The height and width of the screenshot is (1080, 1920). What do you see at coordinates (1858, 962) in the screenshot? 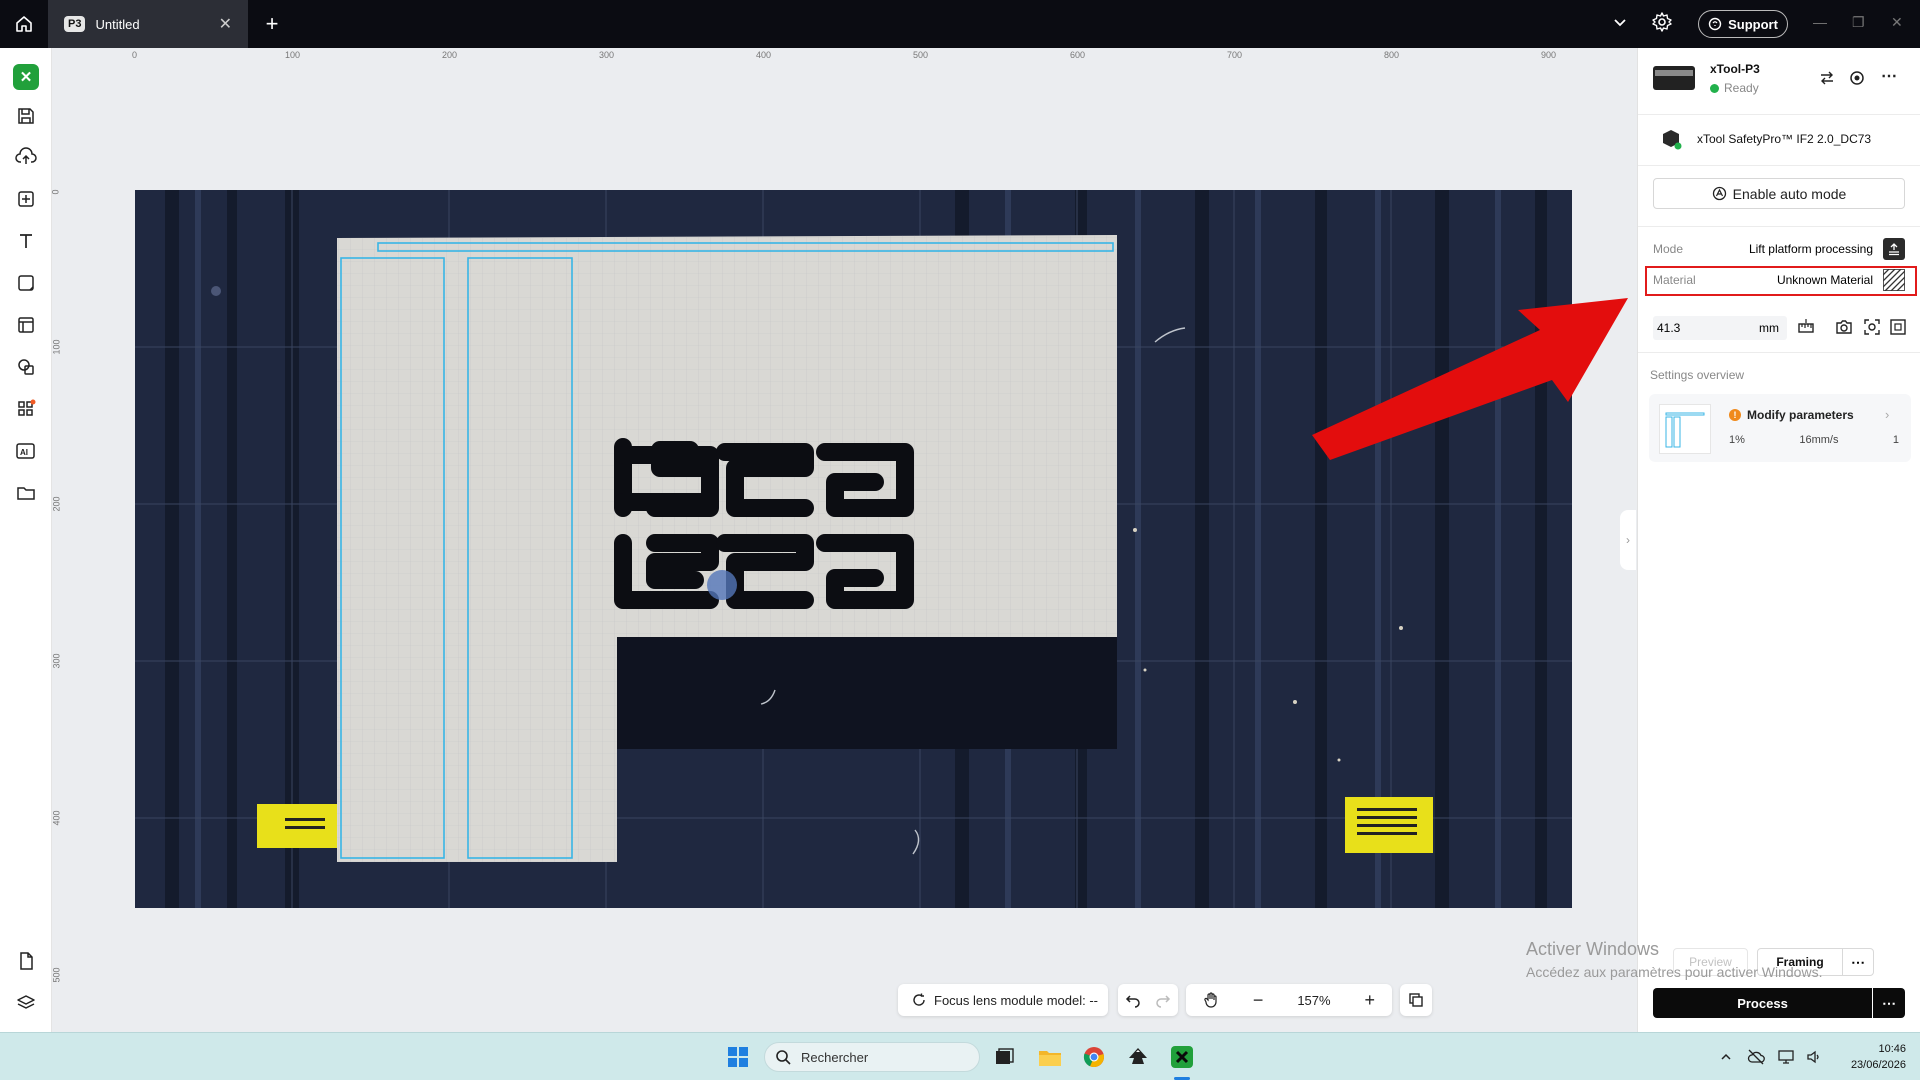
I see `framing-options-icon: ⋯` at bounding box center [1858, 962].